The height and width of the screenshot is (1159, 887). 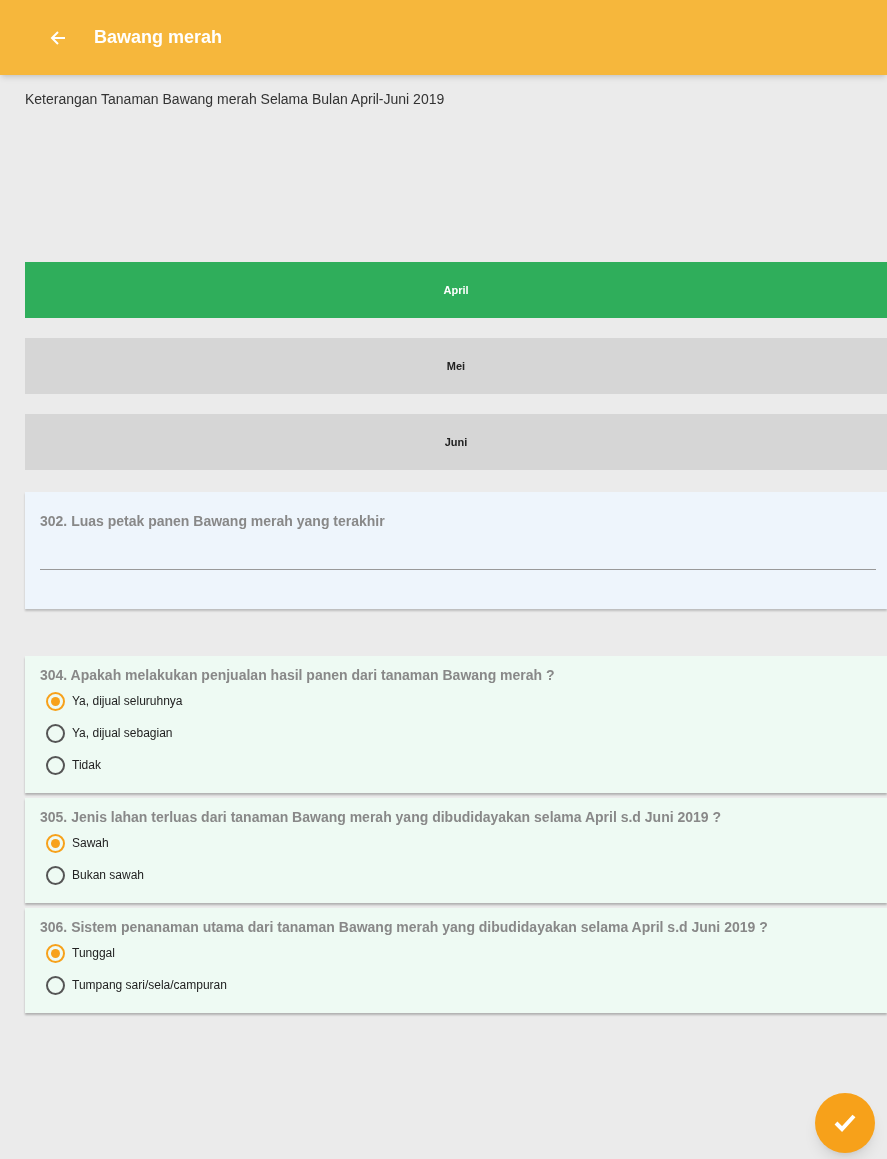 What do you see at coordinates (235, 99) in the screenshot?
I see `description-text: Keterangan Tanaman Bawang merah Selama Bulan April-Juni 2019` at bounding box center [235, 99].